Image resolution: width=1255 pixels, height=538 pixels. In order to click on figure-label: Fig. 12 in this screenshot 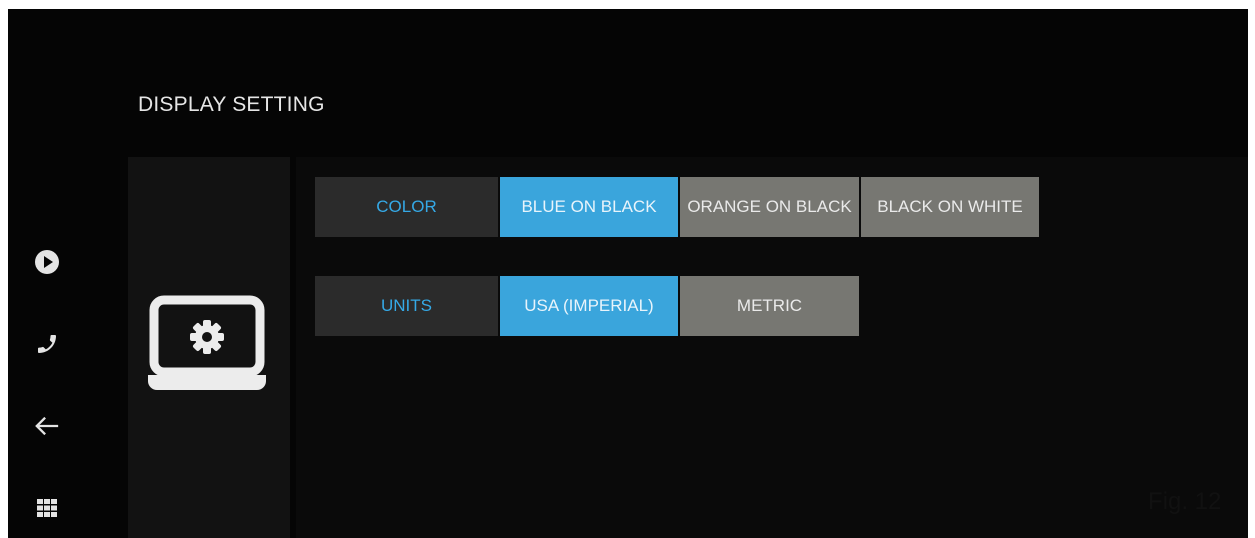, I will do `click(1185, 501)`.